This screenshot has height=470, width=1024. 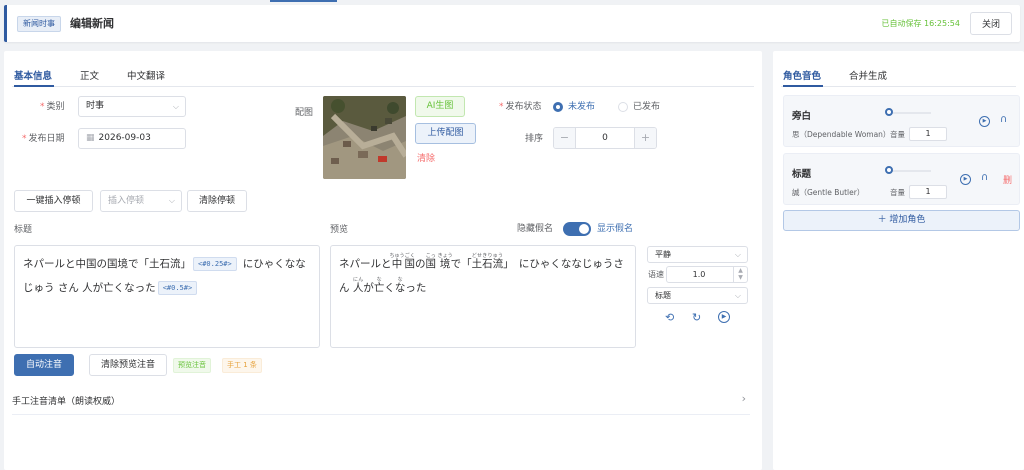 What do you see at coordinates (126, 201) in the screenshot?
I see `insert-pause-placeholder: 插入停顿` at bounding box center [126, 201].